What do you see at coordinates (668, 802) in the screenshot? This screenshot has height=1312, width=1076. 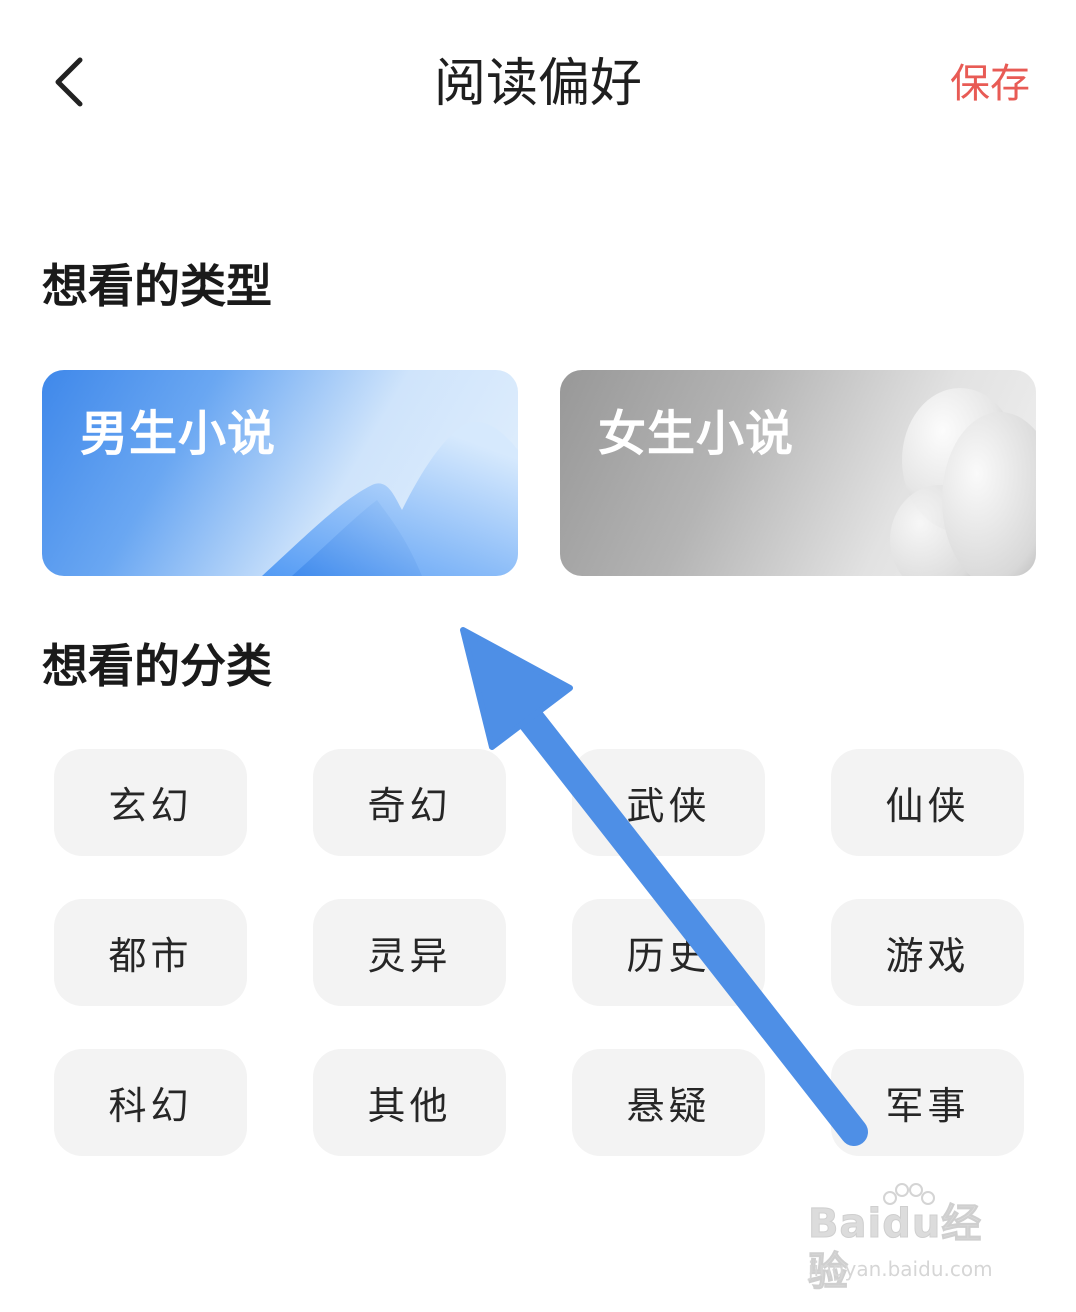 I see `category-chip: 武侠` at bounding box center [668, 802].